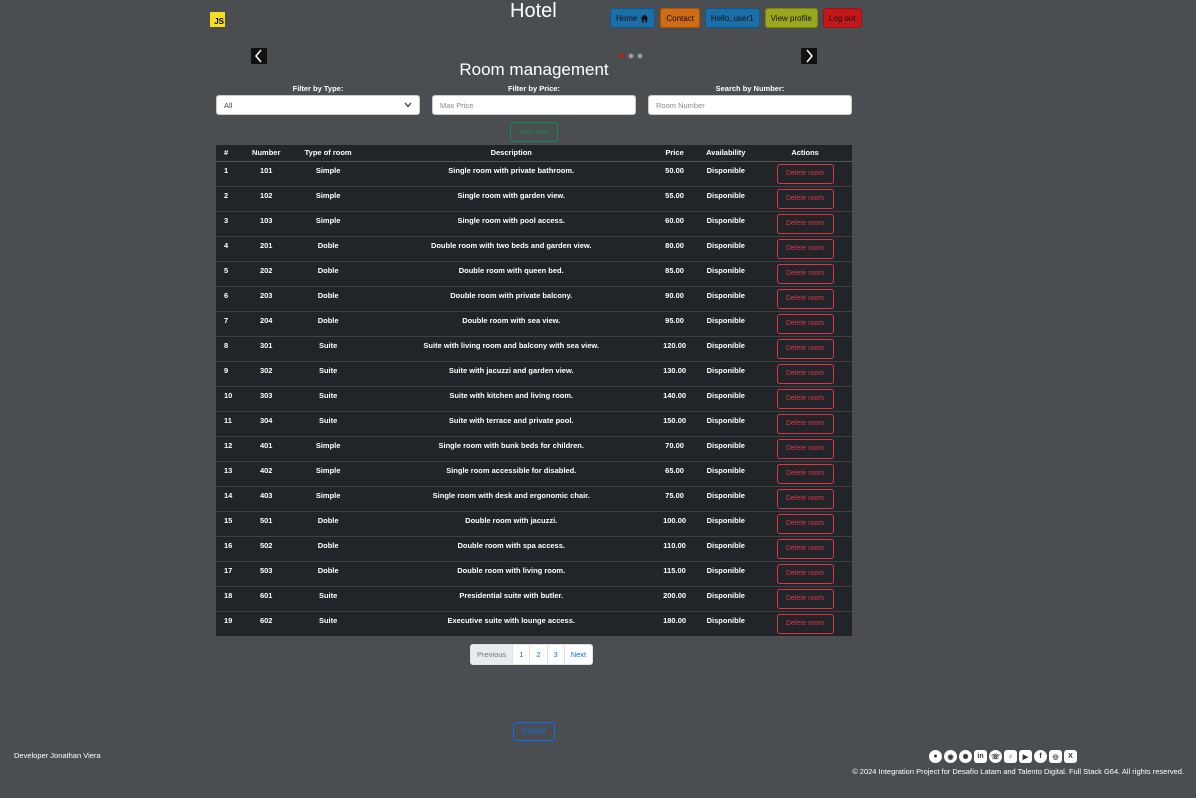 The image size is (1196, 798). Describe the element at coordinates (318, 105) in the screenshot. I see `type-select: All` at that location.